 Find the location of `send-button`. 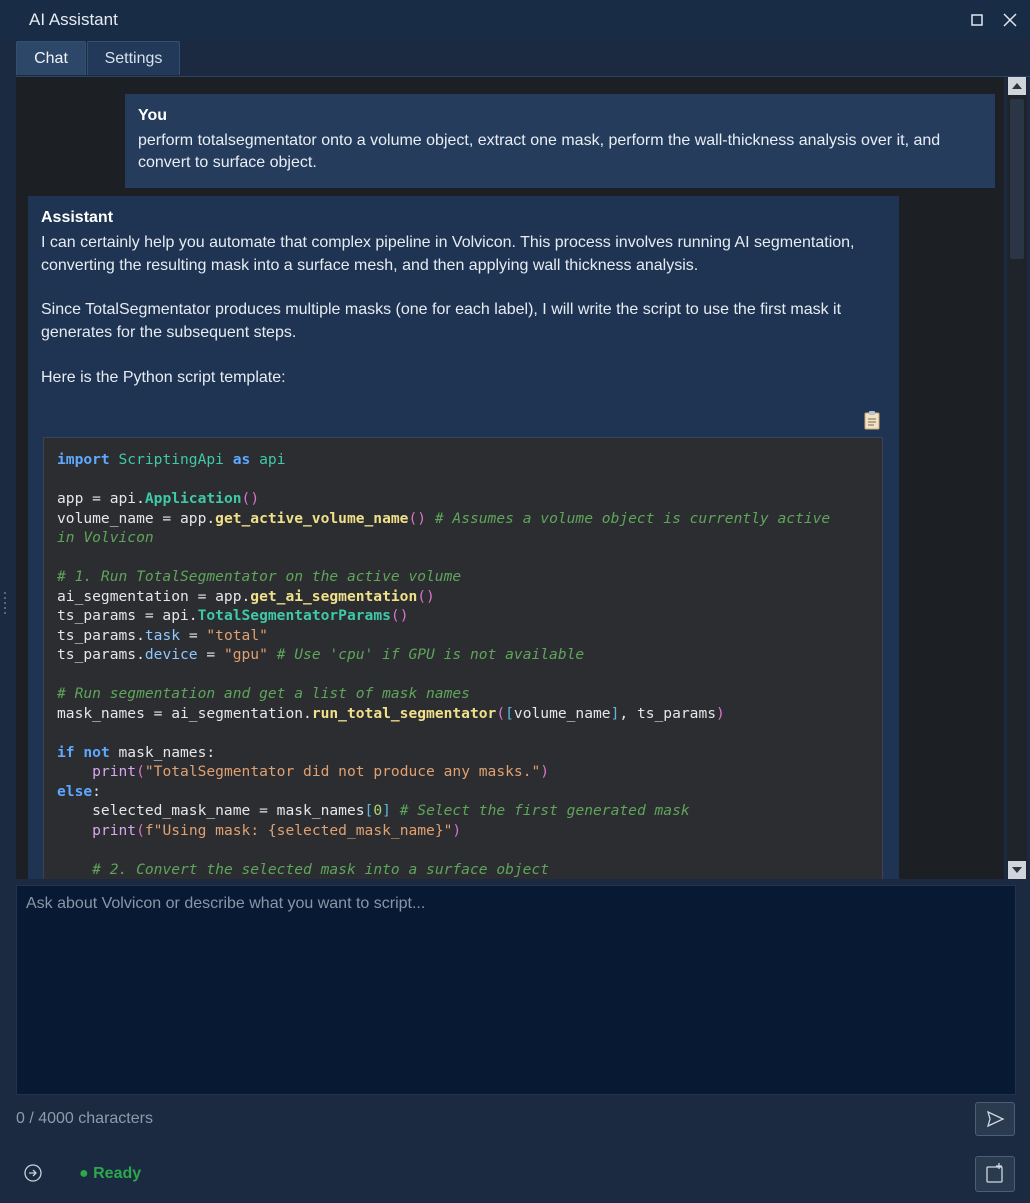

send-button is located at coordinates (995, 1119).